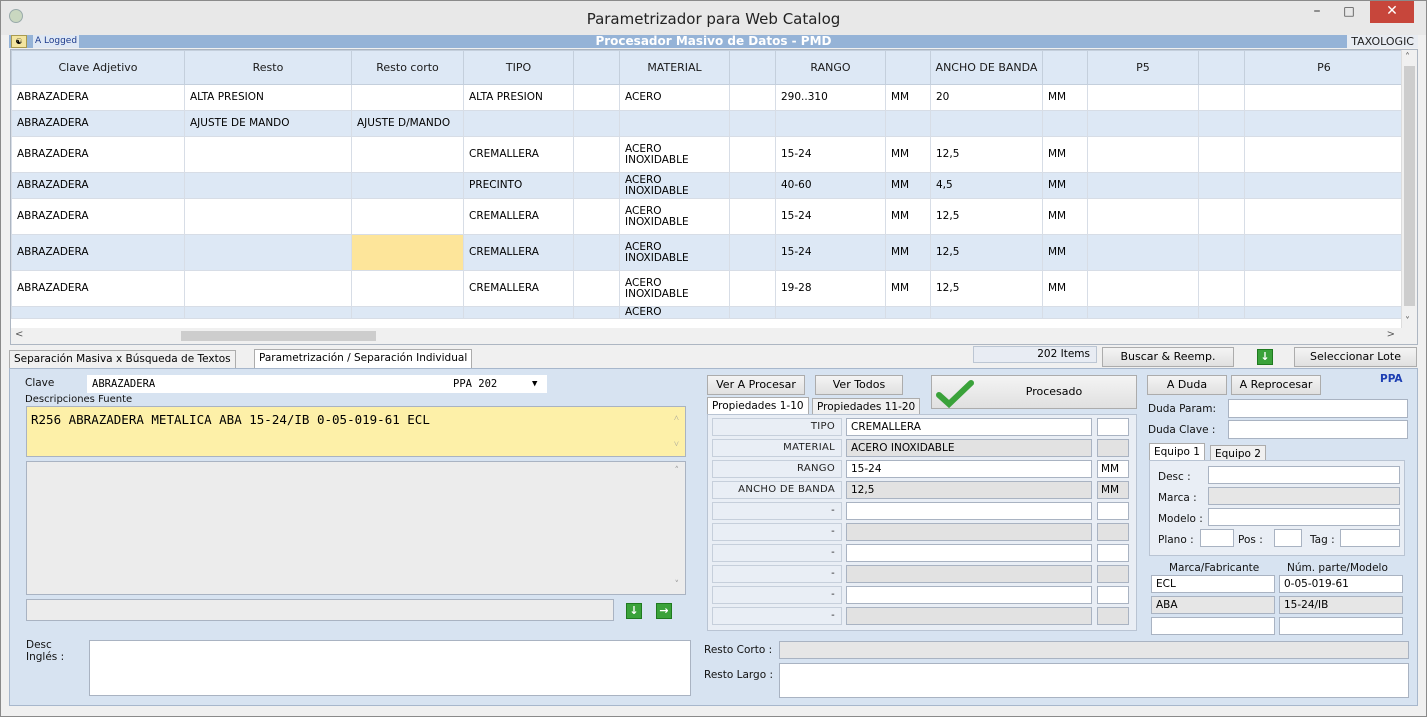 This screenshot has width=1427, height=717. I want to click on table-cell: 19-28, so click(830, 288).